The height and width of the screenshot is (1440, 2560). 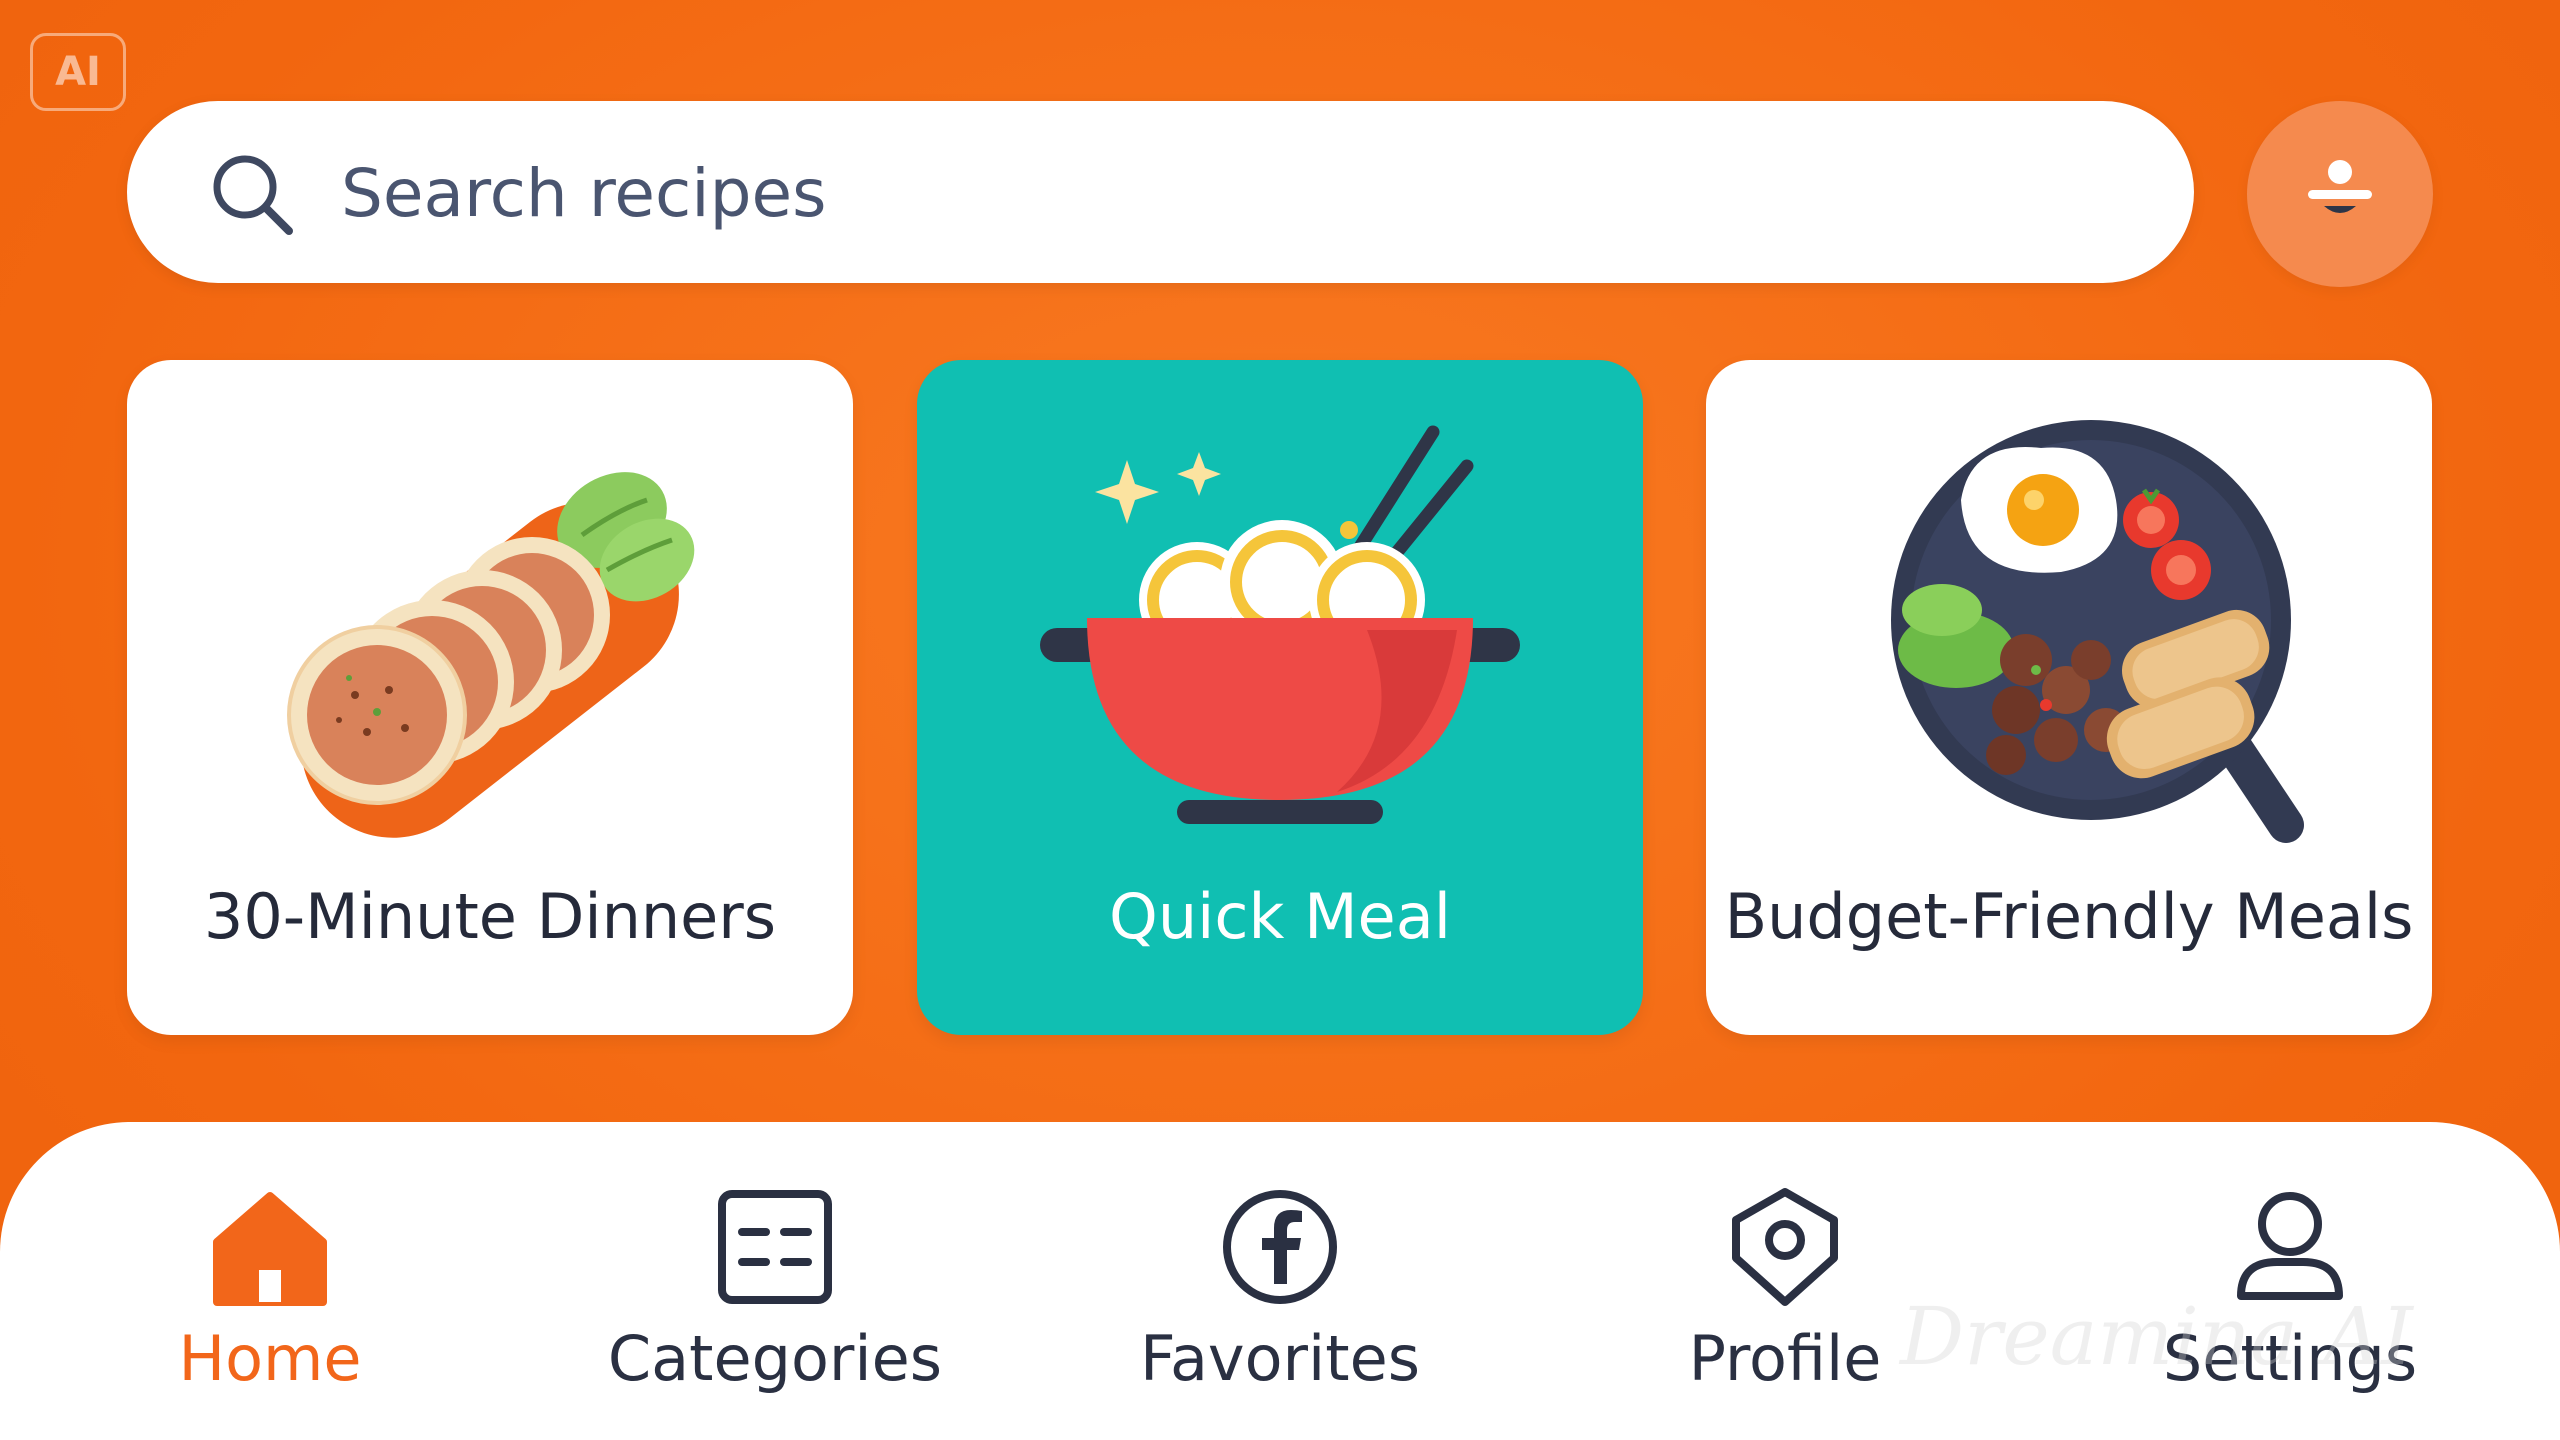 What do you see at coordinates (2069, 916) in the screenshot?
I see `card-label: Budget-Friendly Meals` at bounding box center [2069, 916].